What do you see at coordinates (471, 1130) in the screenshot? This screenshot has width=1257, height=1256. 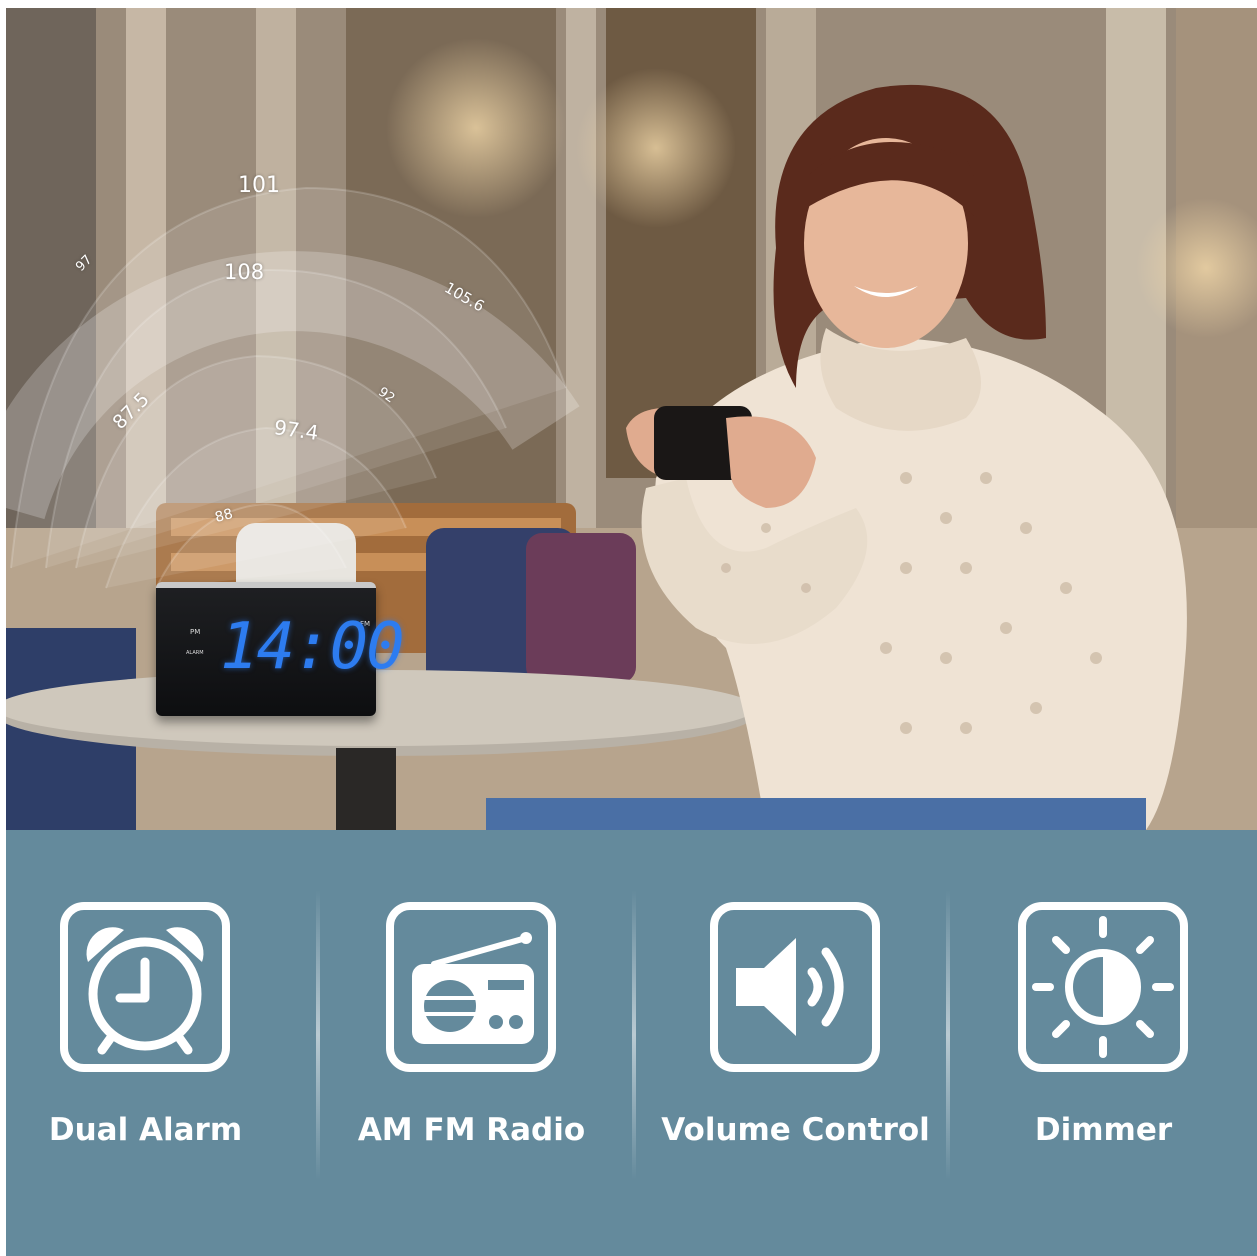 I see `feature-label: AM FM Radio` at bounding box center [471, 1130].